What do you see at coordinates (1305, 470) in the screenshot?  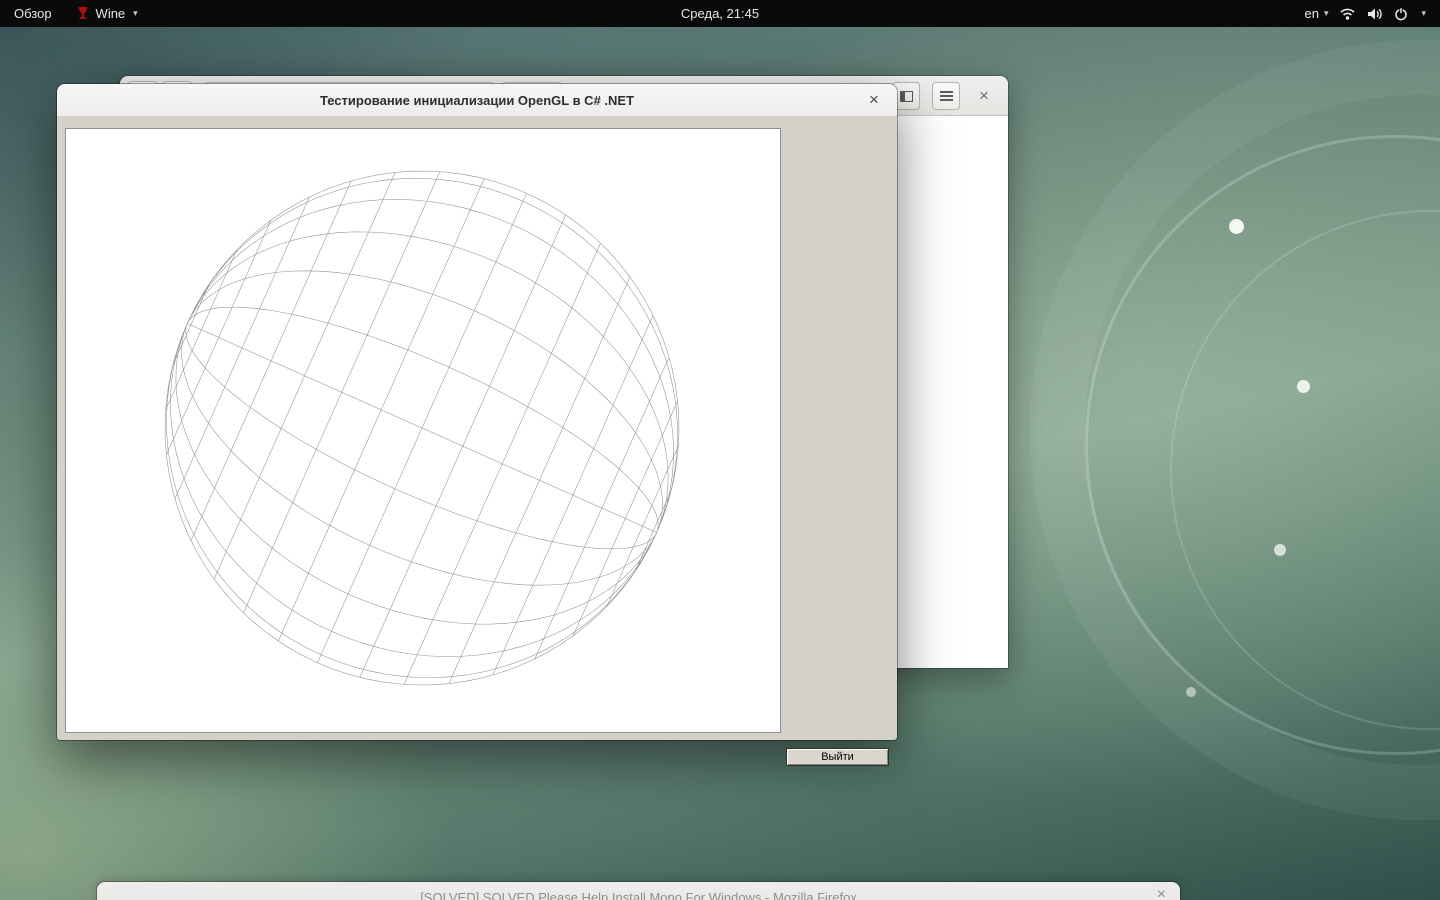 I see `wallpaper-arc` at bounding box center [1305, 470].